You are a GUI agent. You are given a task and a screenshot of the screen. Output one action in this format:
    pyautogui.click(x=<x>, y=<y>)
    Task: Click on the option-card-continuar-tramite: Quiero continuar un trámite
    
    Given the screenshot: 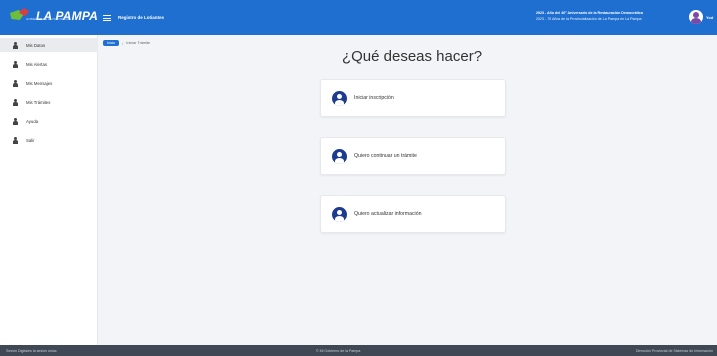 What is the action you would take?
    pyautogui.click(x=413, y=156)
    